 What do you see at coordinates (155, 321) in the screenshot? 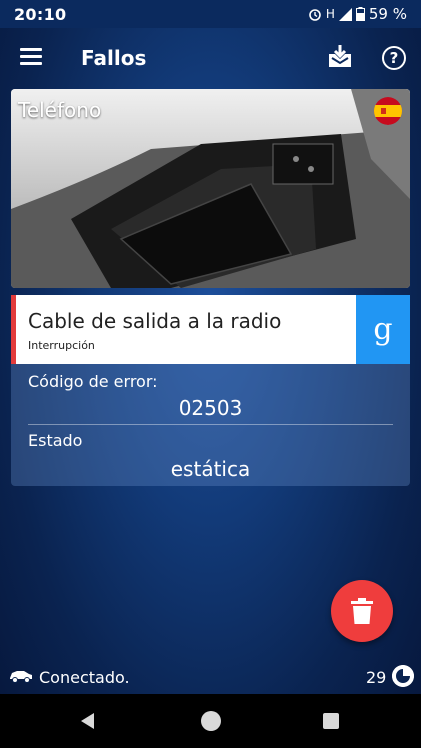
I see `fault-name: Cable de salida a la radio` at bounding box center [155, 321].